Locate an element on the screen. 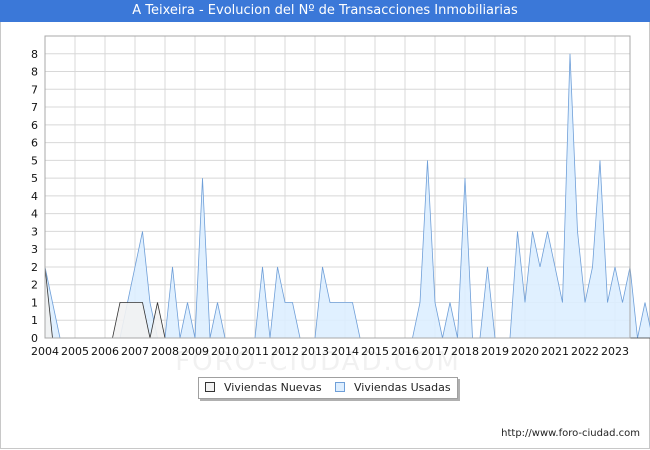 The image size is (650, 450). legend: Viviendas Nuevas Viviendas Usadas is located at coordinates (328, 388).